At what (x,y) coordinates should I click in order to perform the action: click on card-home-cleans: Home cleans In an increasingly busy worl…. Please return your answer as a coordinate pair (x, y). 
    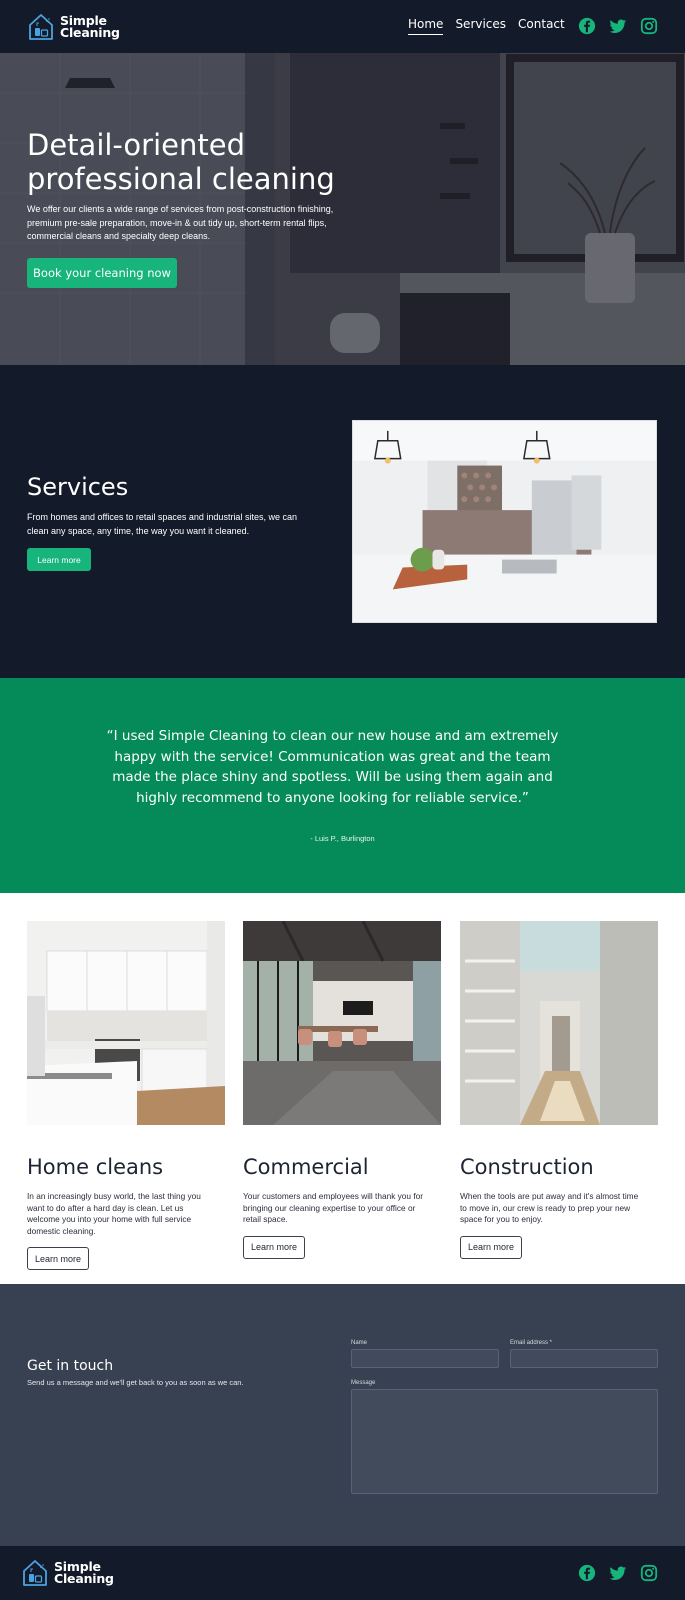
    Looking at the image, I should click on (126, 1095).